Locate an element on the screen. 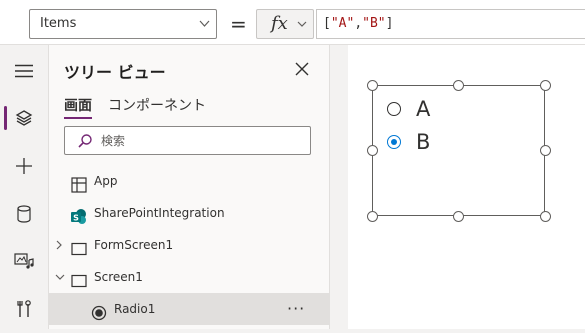  tree-item-label: Radio1 is located at coordinates (135, 309).